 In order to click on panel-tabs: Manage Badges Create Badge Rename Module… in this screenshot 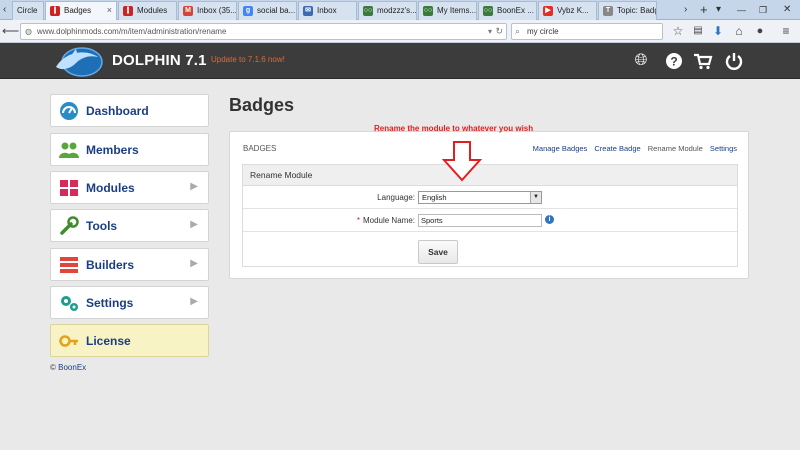, I will do `click(632, 148)`.